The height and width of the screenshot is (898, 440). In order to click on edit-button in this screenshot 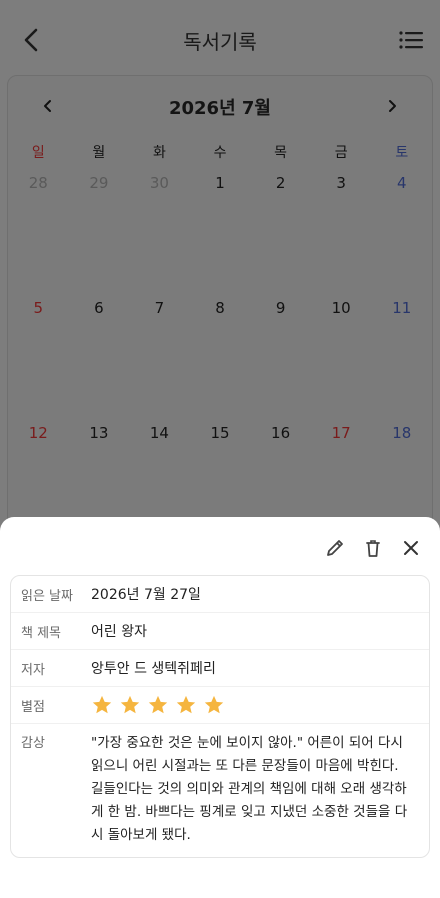, I will do `click(335, 548)`.